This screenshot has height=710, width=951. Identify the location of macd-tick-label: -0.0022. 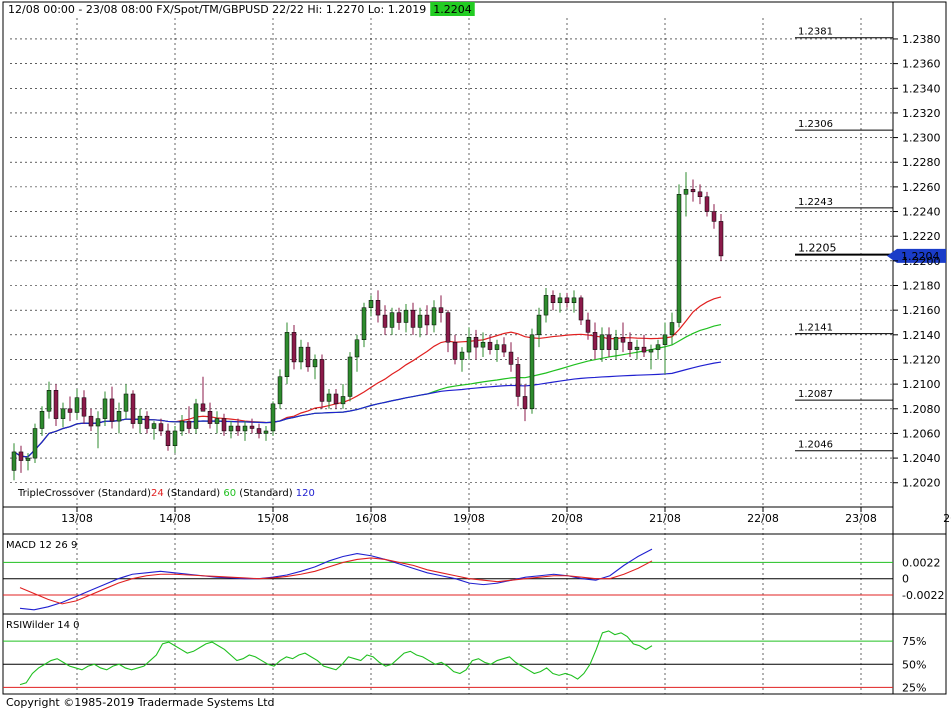
(923, 595).